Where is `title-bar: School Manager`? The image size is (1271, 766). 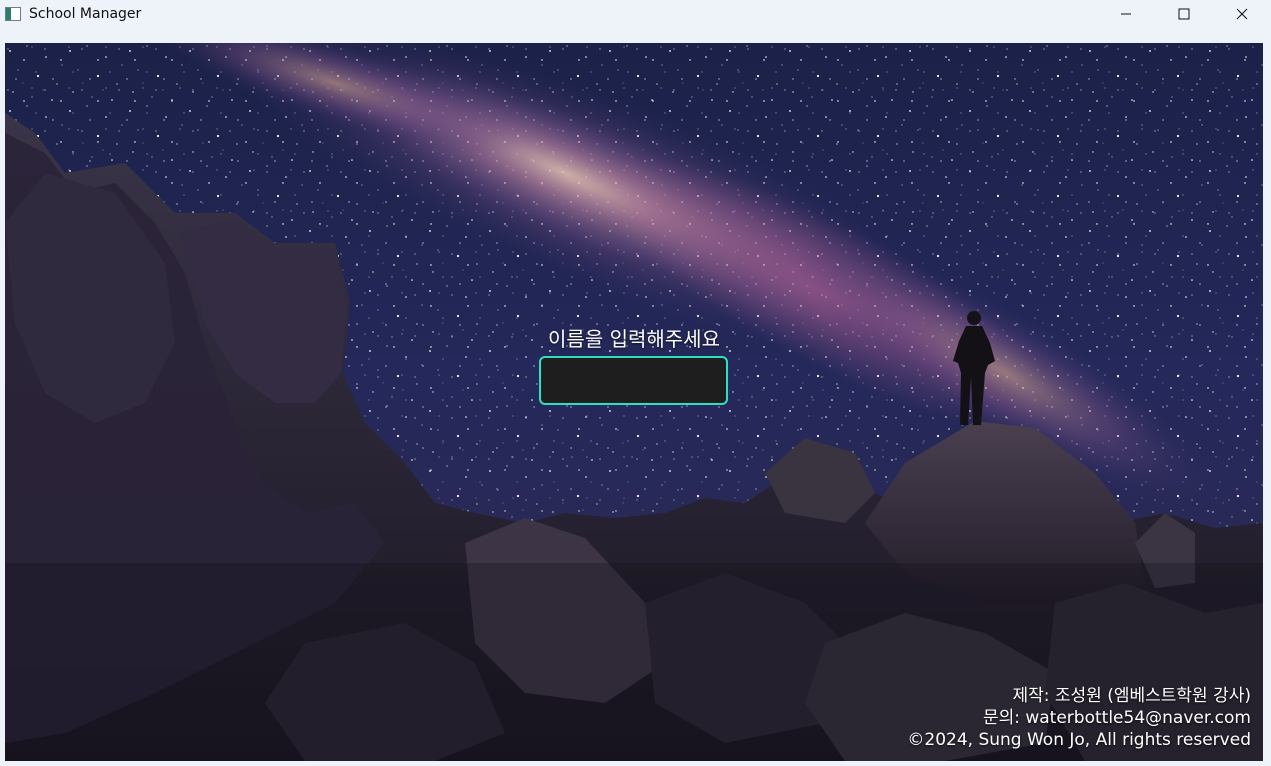
title-bar: School Manager is located at coordinates (635, 14).